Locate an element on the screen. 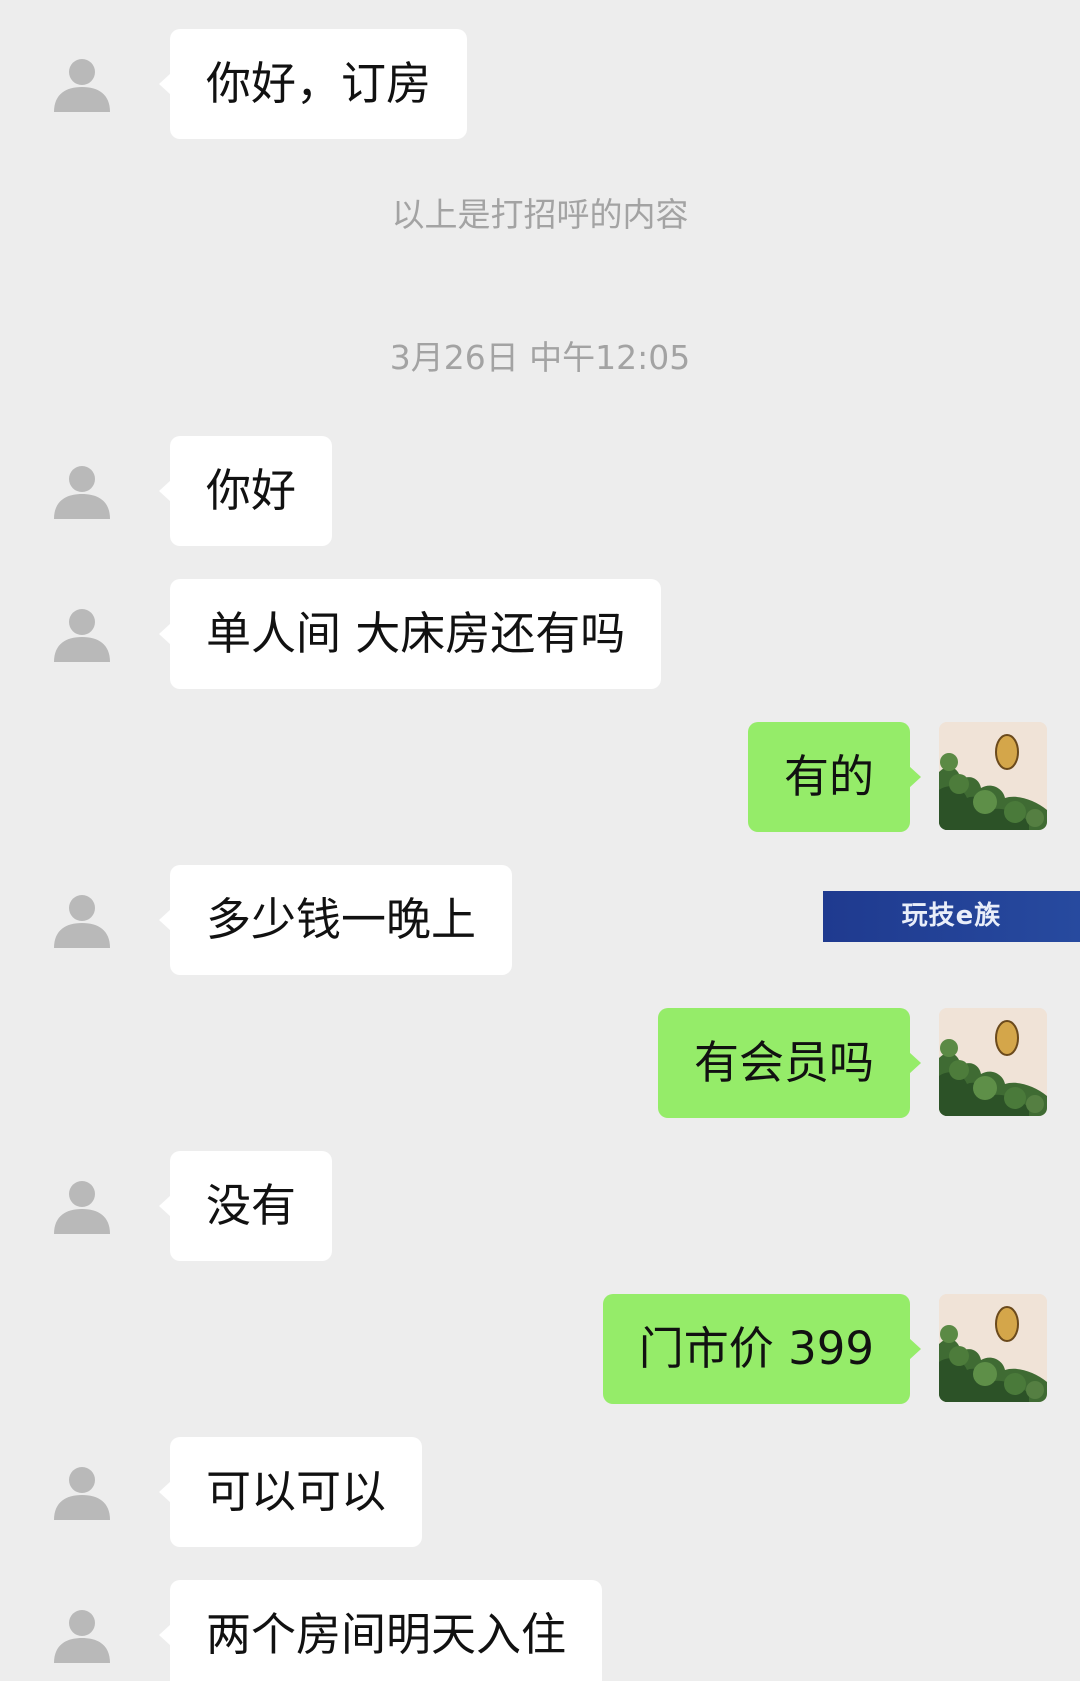 The width and height of the screenshot is (1080, 1681). message-row: 两个房间明天入住 is located at coordinates (540, 1630).